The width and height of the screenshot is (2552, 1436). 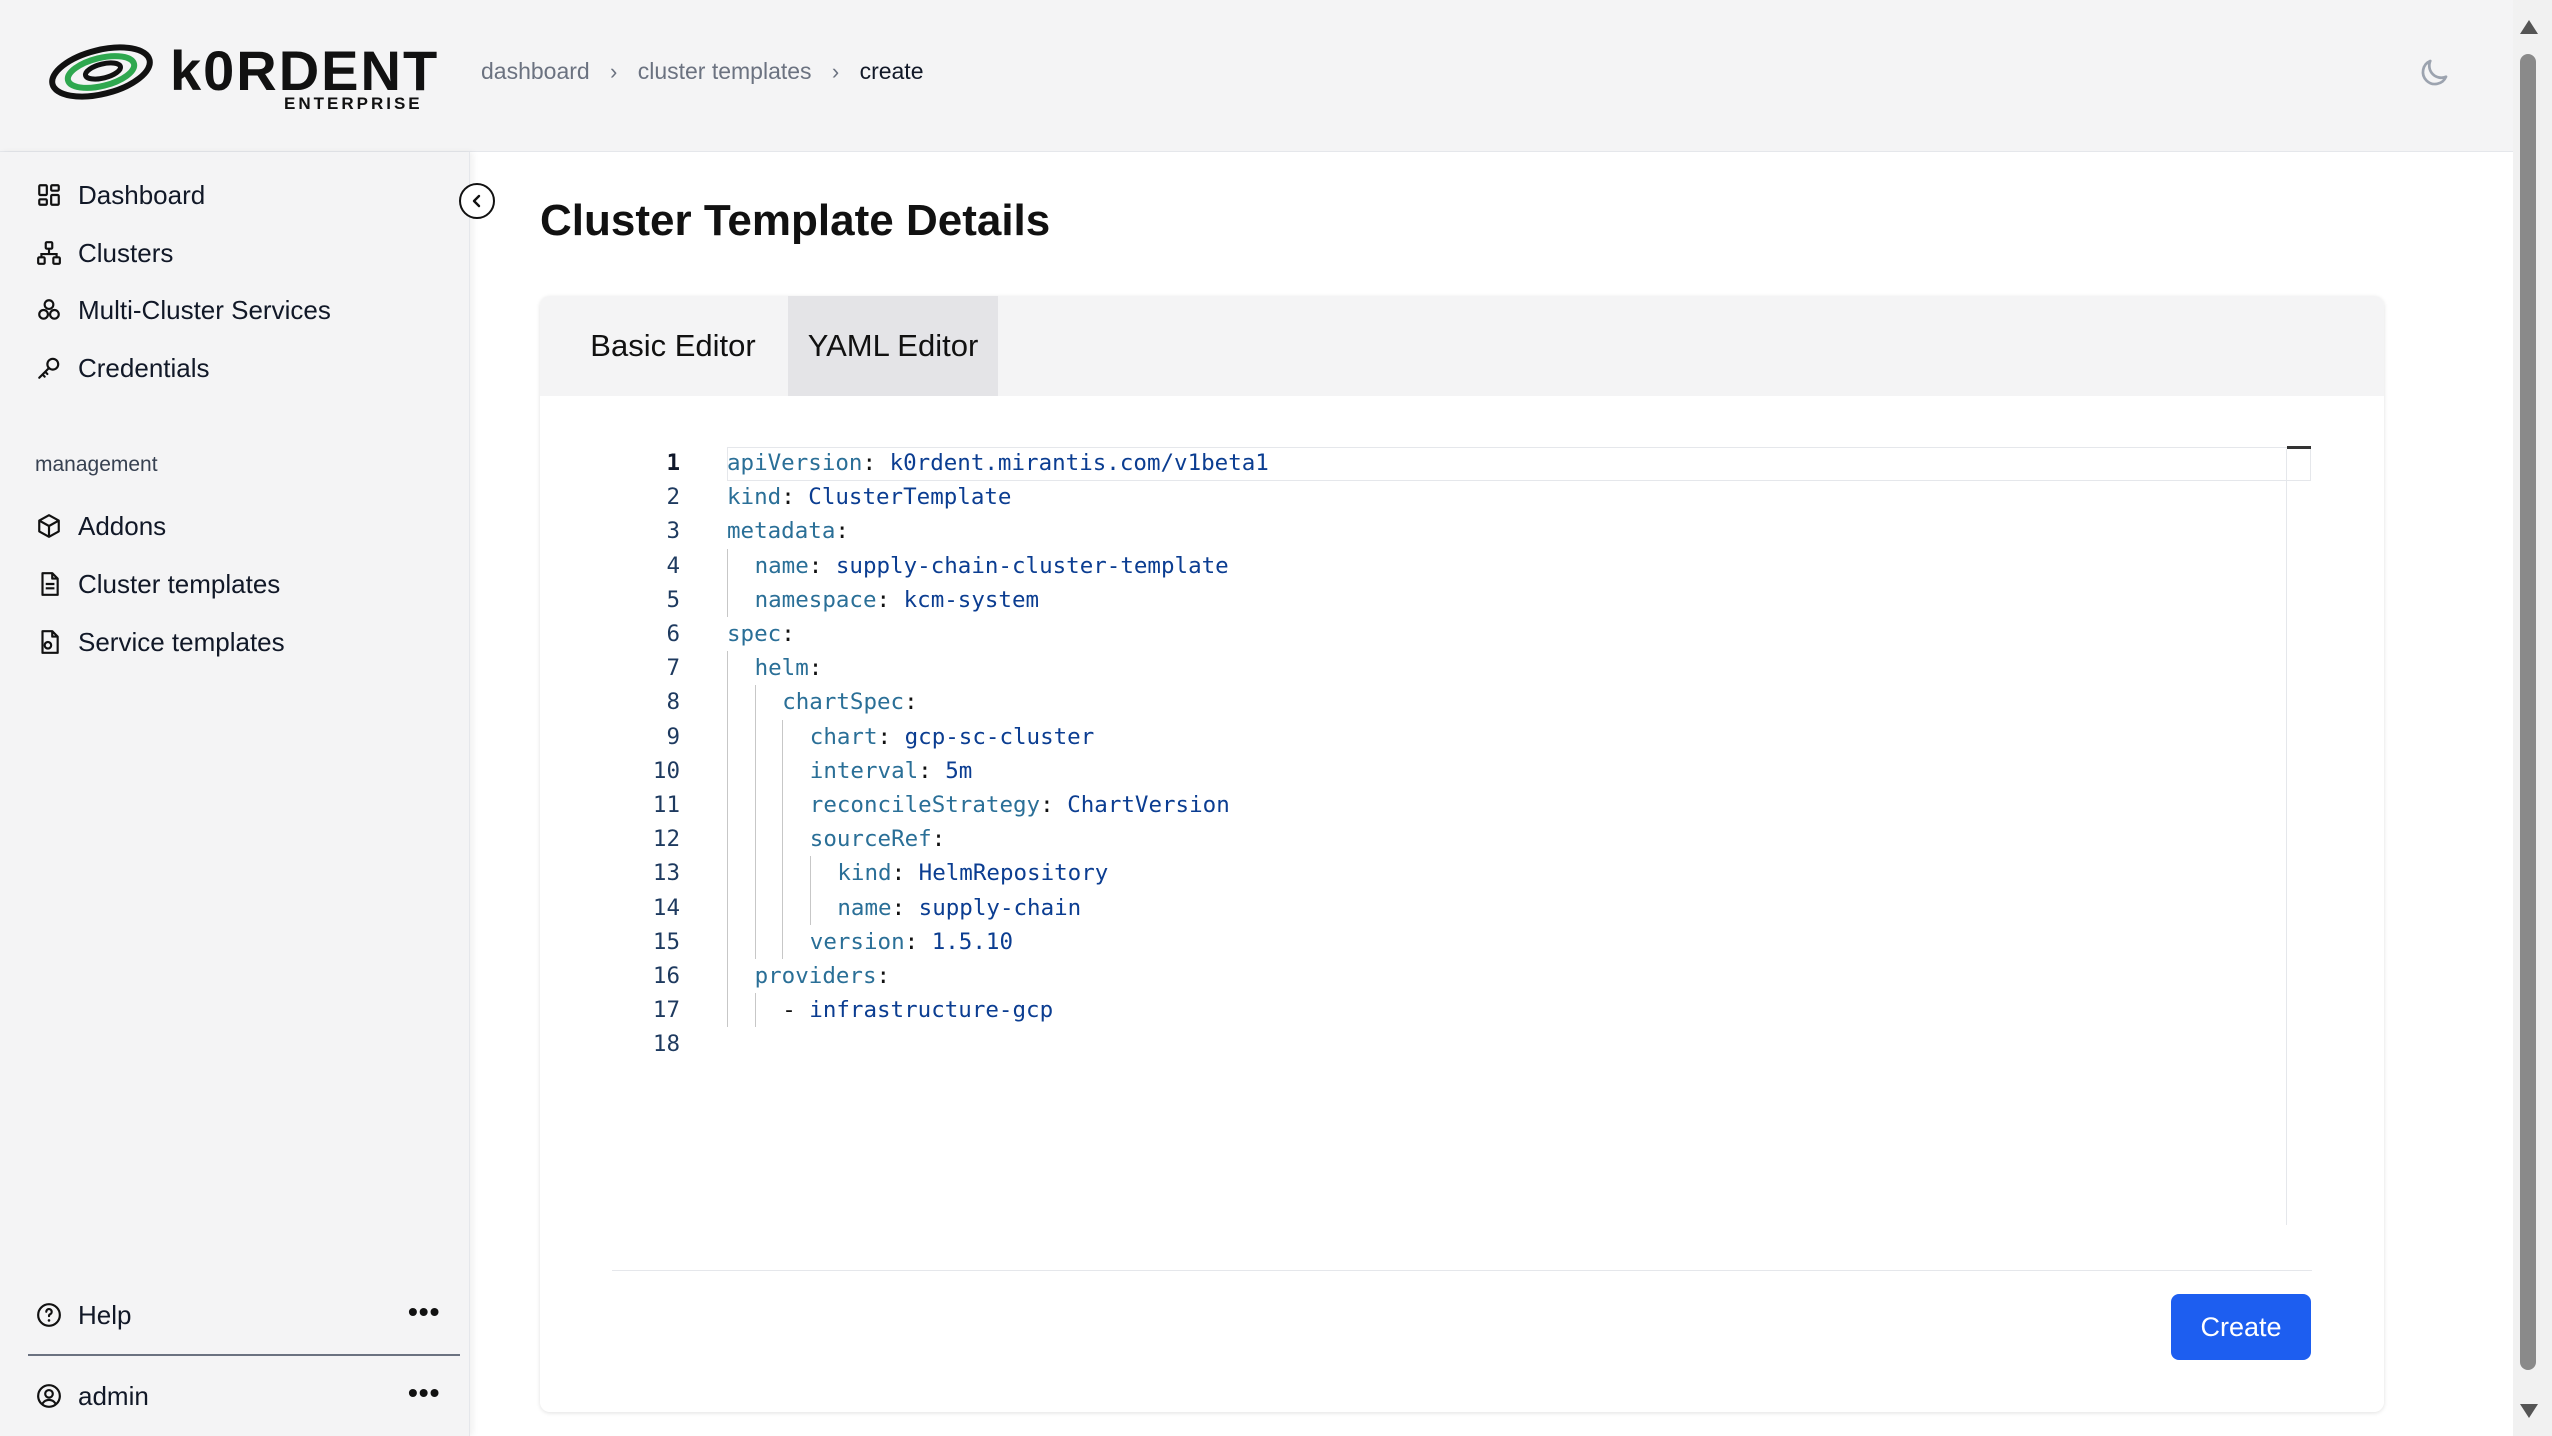 I want to click on yaml-value: supply-chain, so click(x=1000, y=907).